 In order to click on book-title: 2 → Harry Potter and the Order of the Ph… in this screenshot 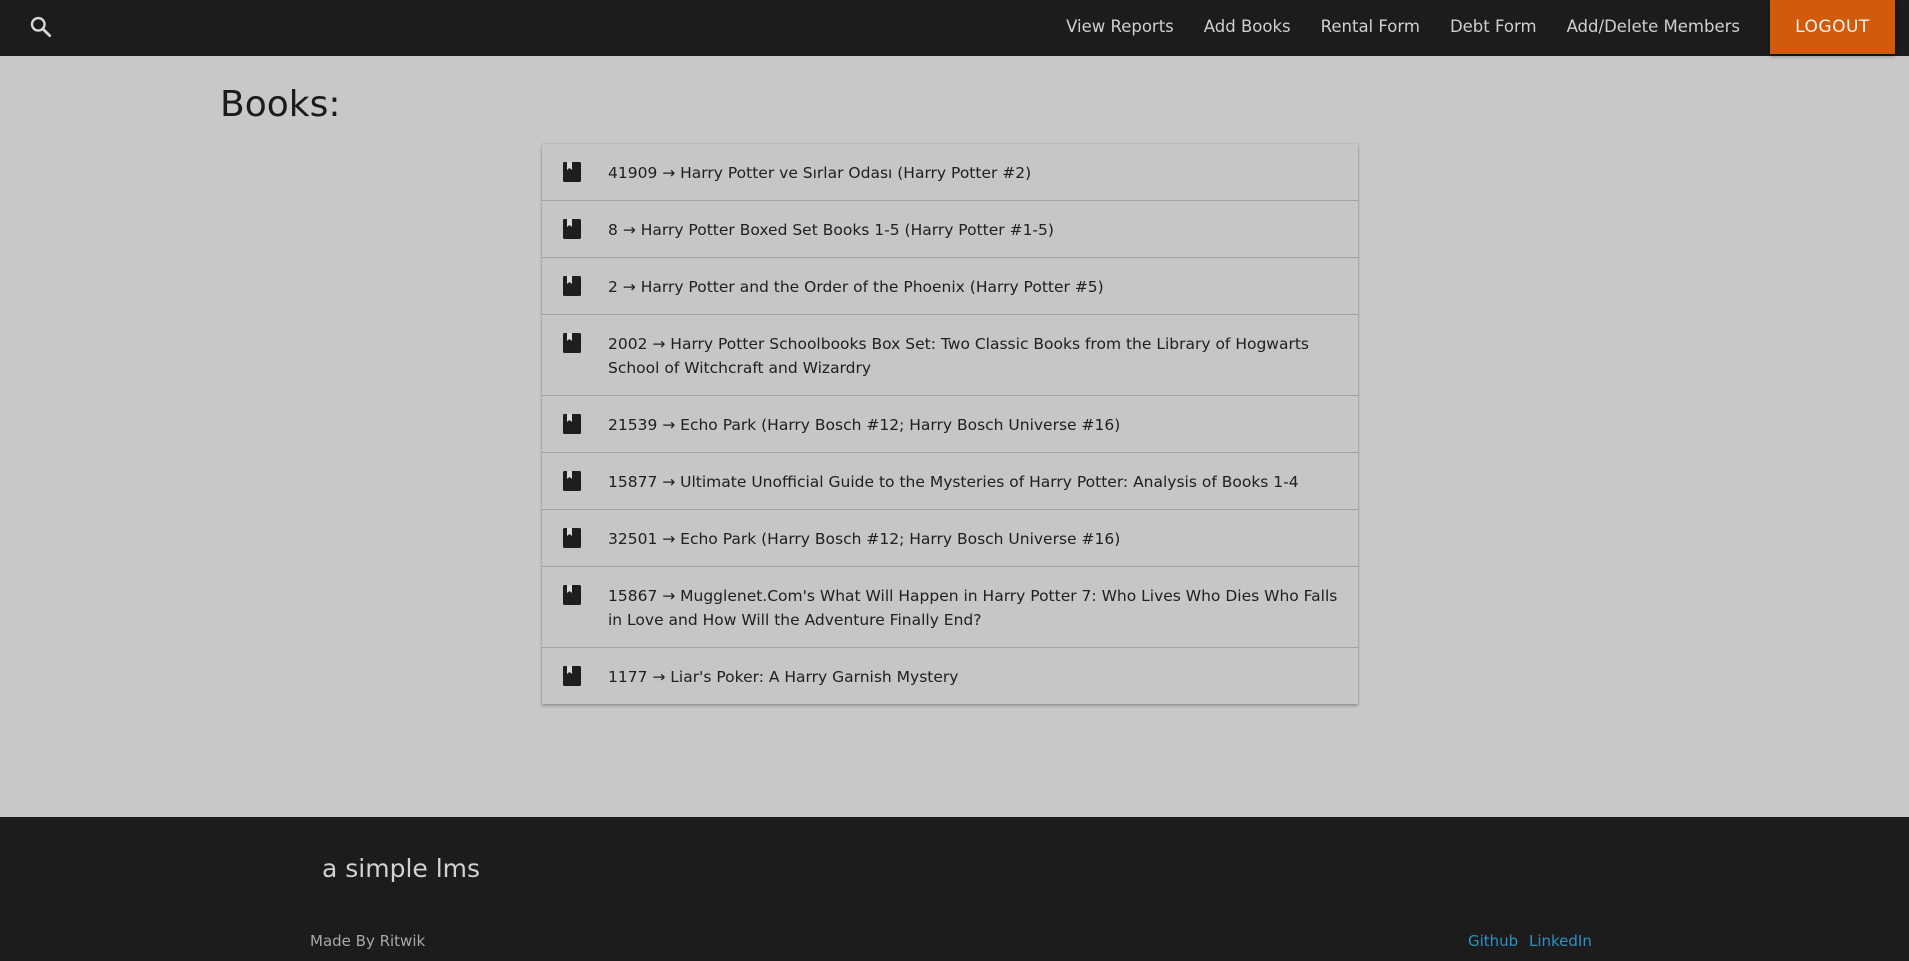, I will do `click(856, 287)`.